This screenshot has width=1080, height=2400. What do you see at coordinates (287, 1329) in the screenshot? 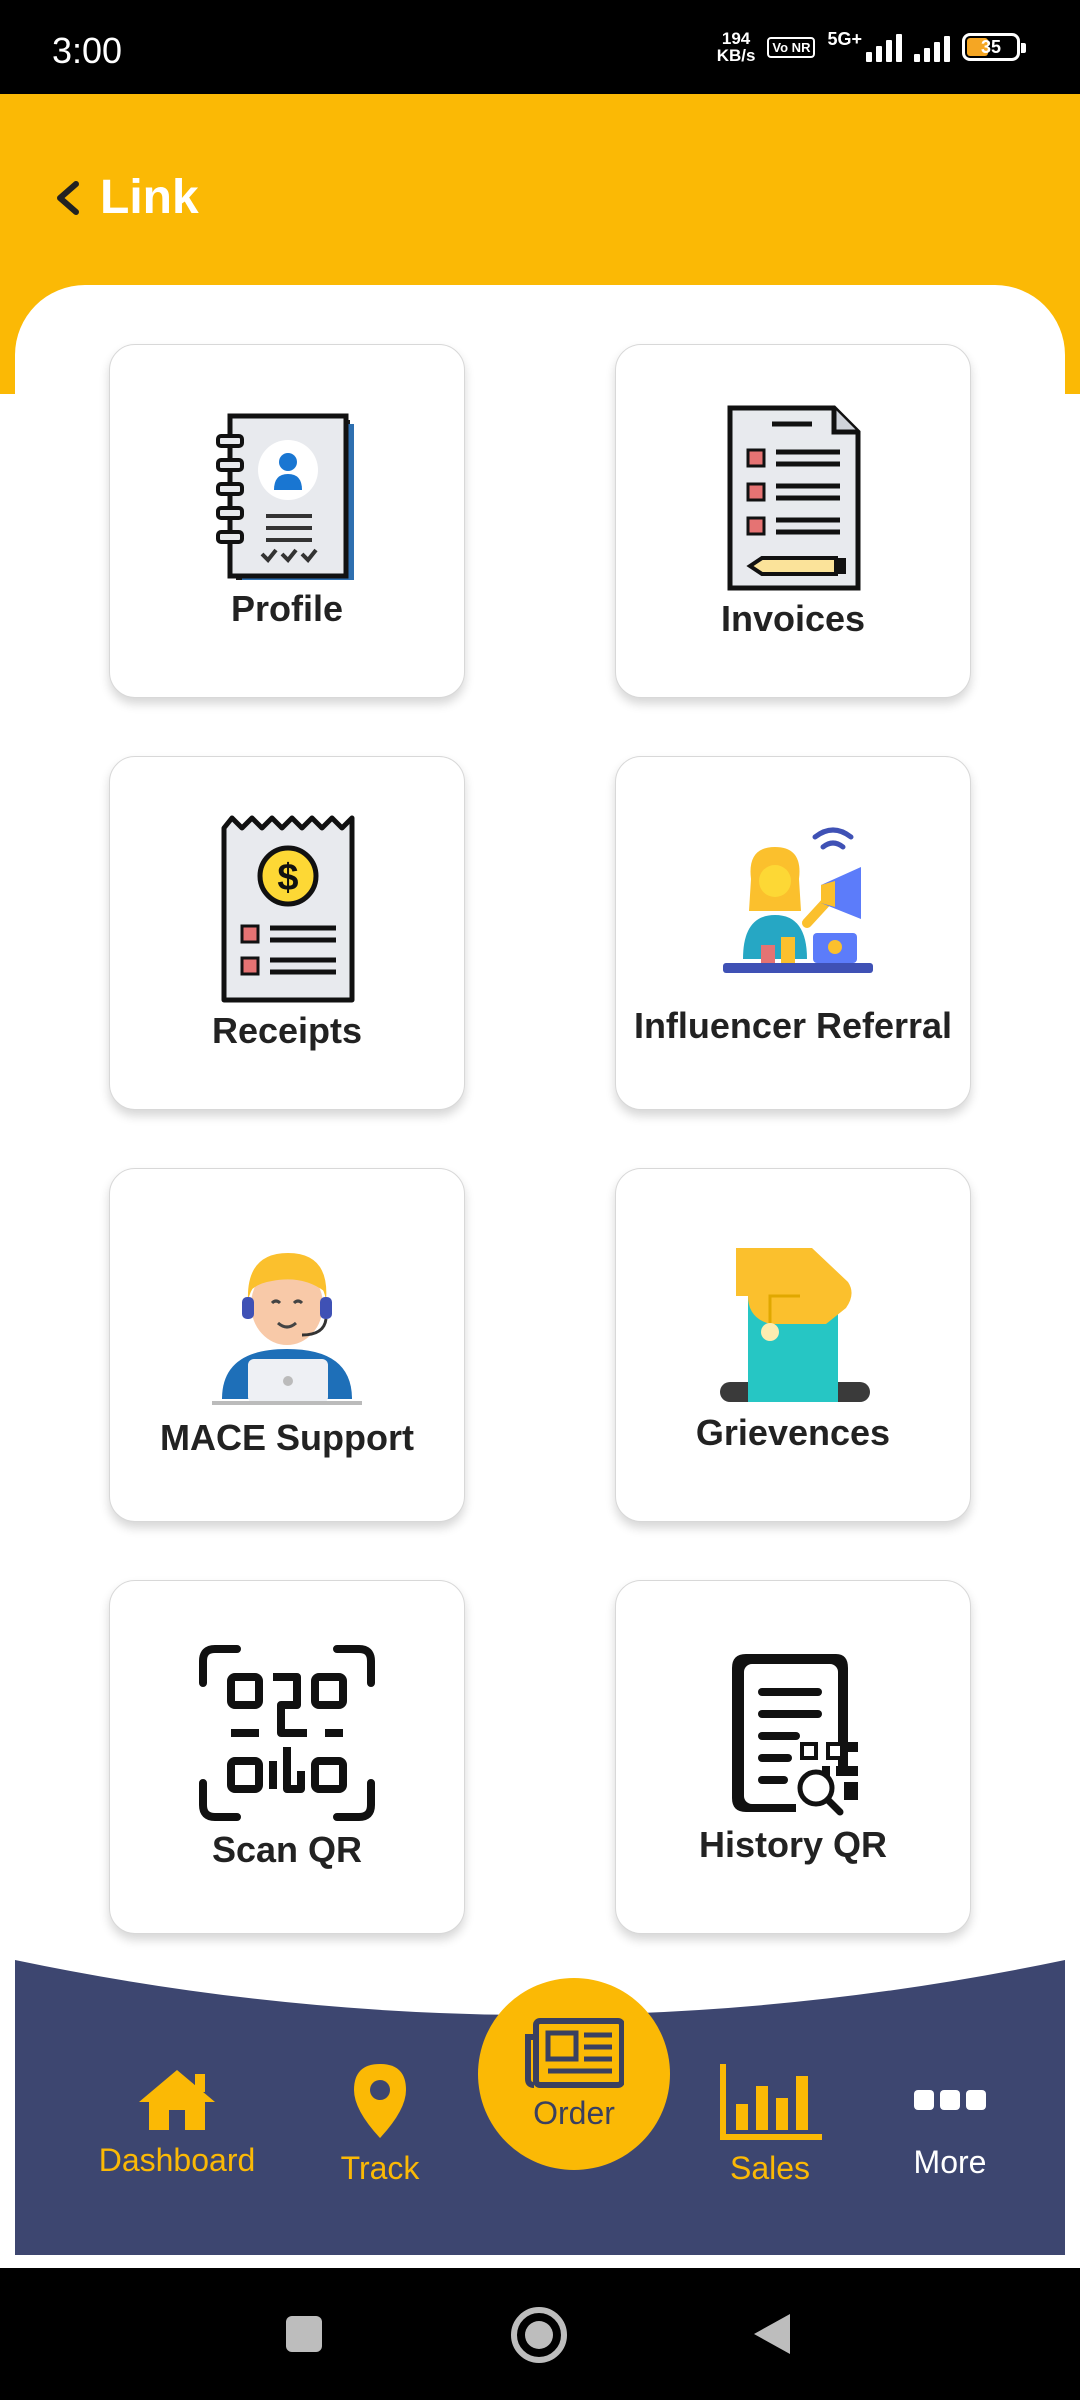
I see `support-agent-icon` at bounding box center [287, 1329].